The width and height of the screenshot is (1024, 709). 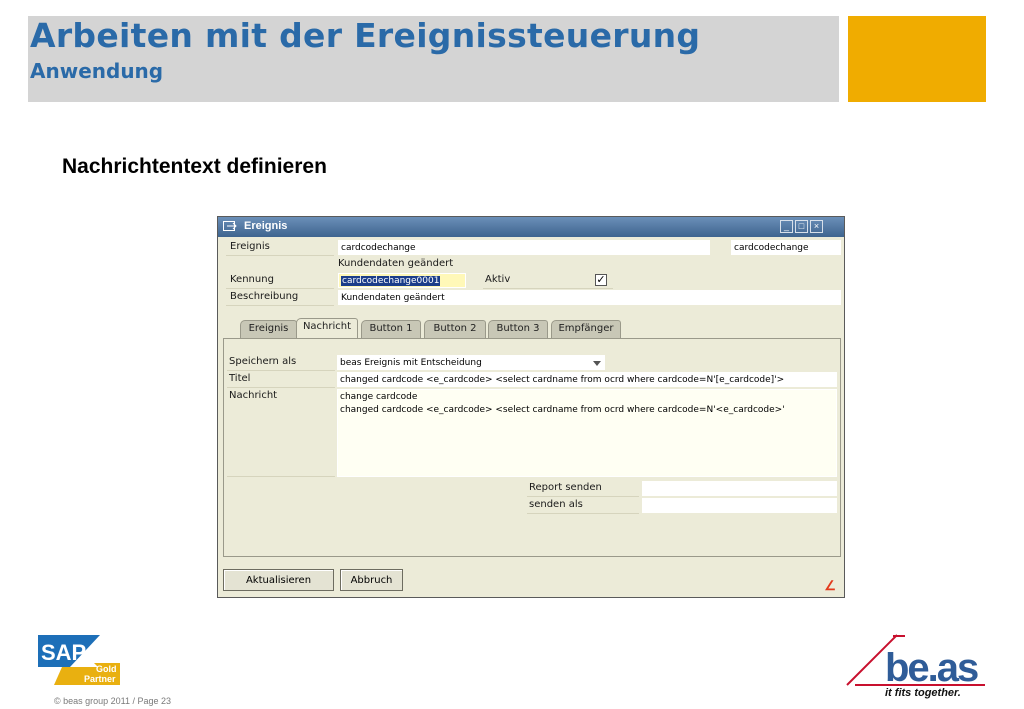 I want to click on ereignis-description: Kundendaten geändert, so click(x=396, y=263).